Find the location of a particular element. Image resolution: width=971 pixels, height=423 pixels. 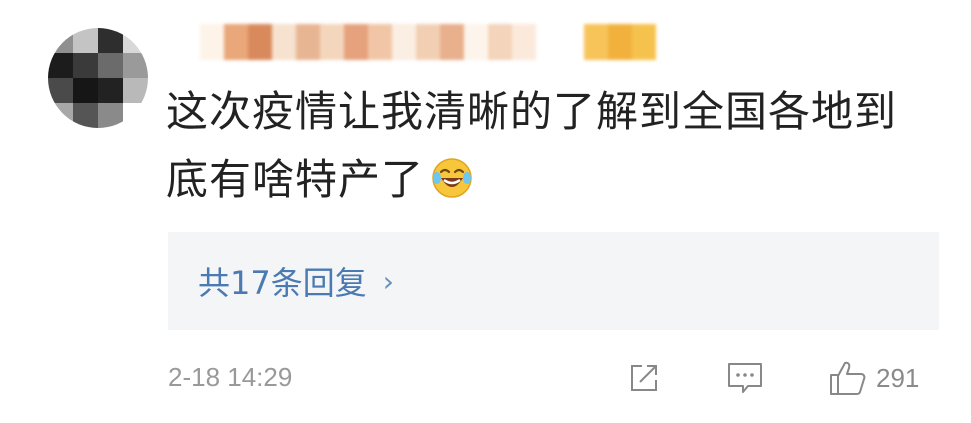

share-button is located at coordinates (644, 378).